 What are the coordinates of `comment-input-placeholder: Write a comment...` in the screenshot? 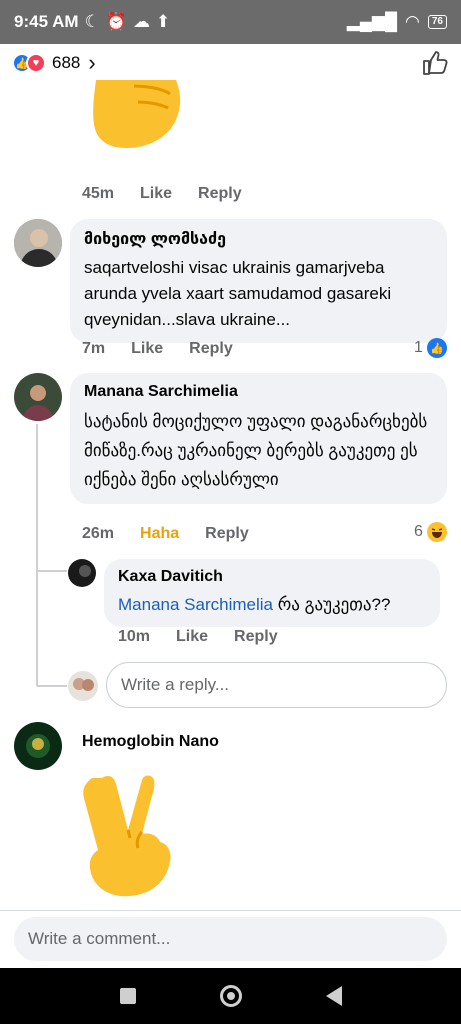 It's located at (99, 938).